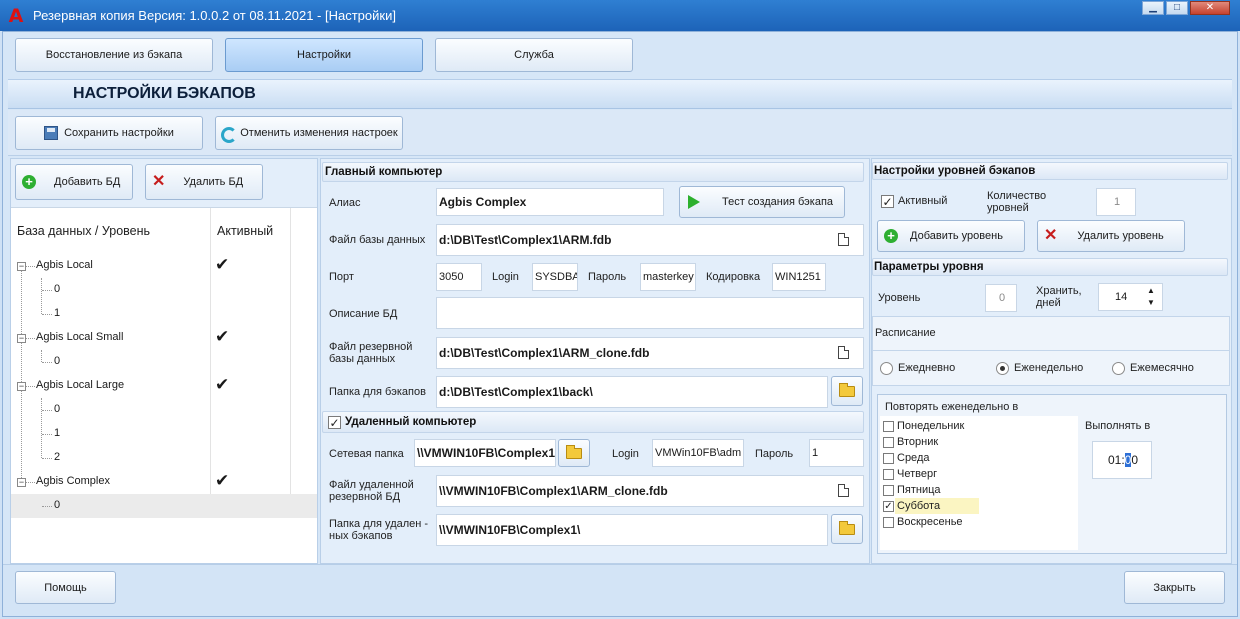 This screenshot has height=619, width=1240. I want to click on login-label: Login, so click(505, 277).